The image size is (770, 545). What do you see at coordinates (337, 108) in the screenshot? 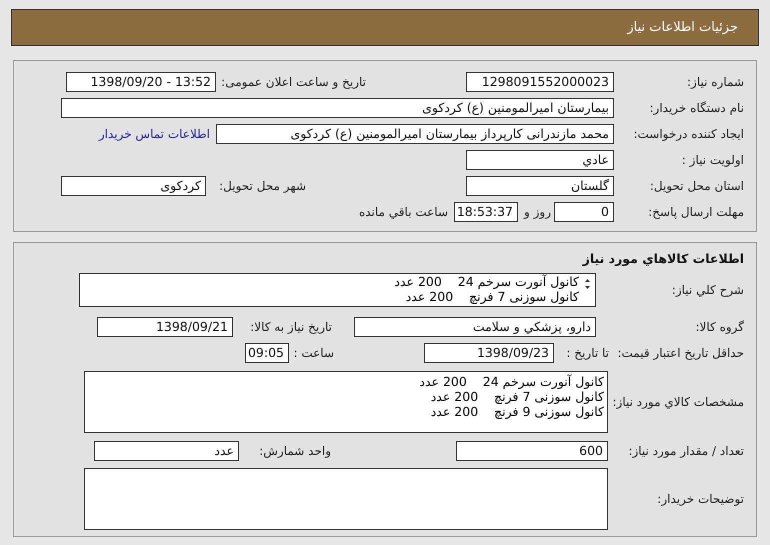
I see `text-field: بیمارستان امیرالمومنین (ع) کردکوی` at bounding box center [337, 108].